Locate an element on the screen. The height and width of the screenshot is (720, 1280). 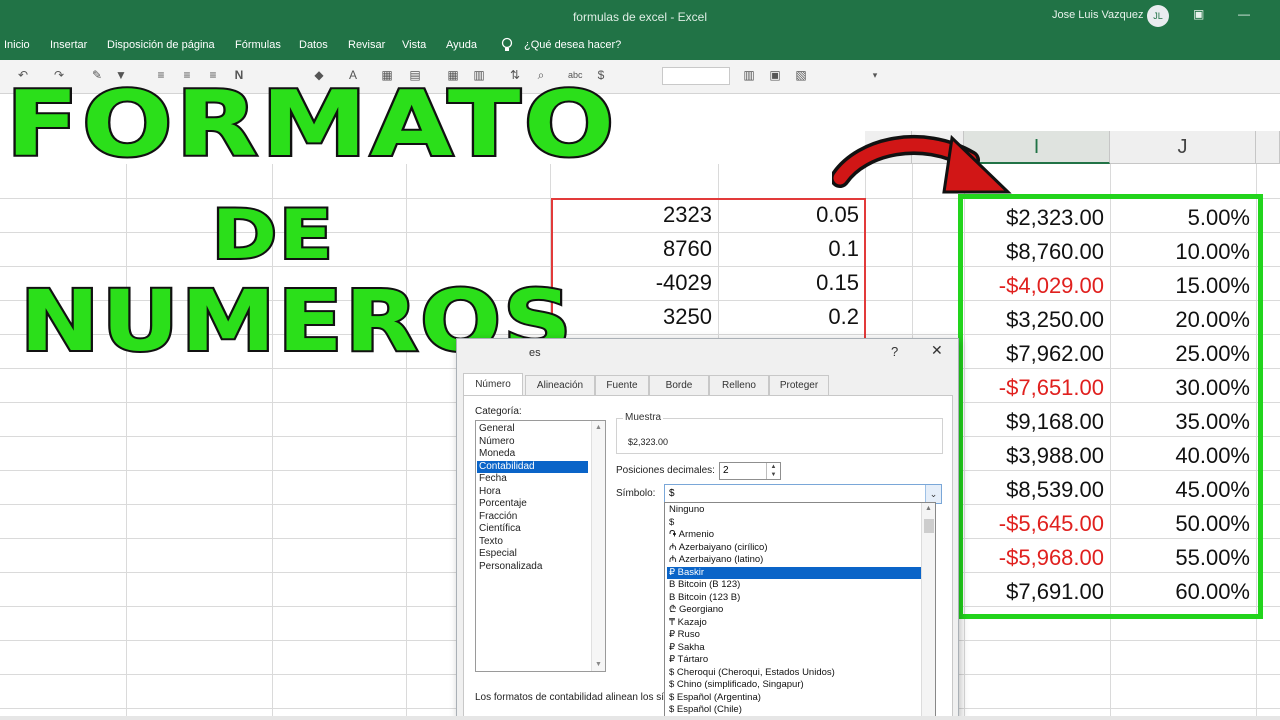
tab-numero: Número is located at coordinates (493, 384).